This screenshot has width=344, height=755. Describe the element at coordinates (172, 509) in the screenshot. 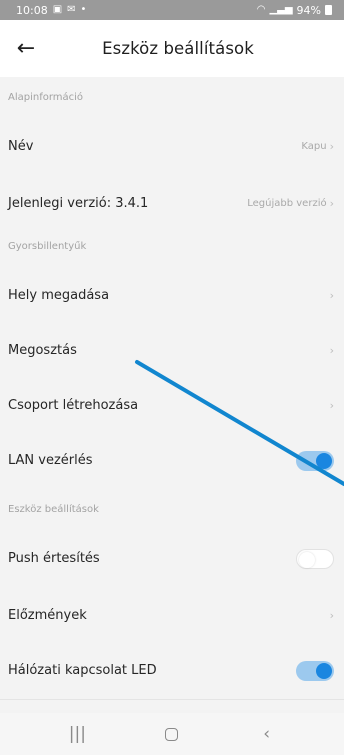

I see `section-header-device-settings: Eszköz beállítások` at that location.